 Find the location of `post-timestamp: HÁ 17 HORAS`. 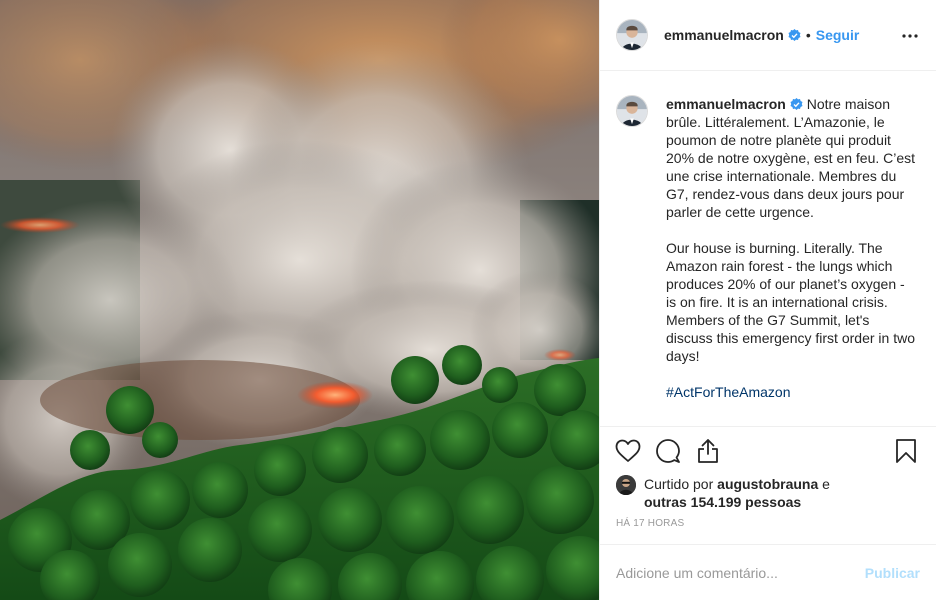

post-timestamp: HÁ 17 HORAS is located at coordinates (768, 529).